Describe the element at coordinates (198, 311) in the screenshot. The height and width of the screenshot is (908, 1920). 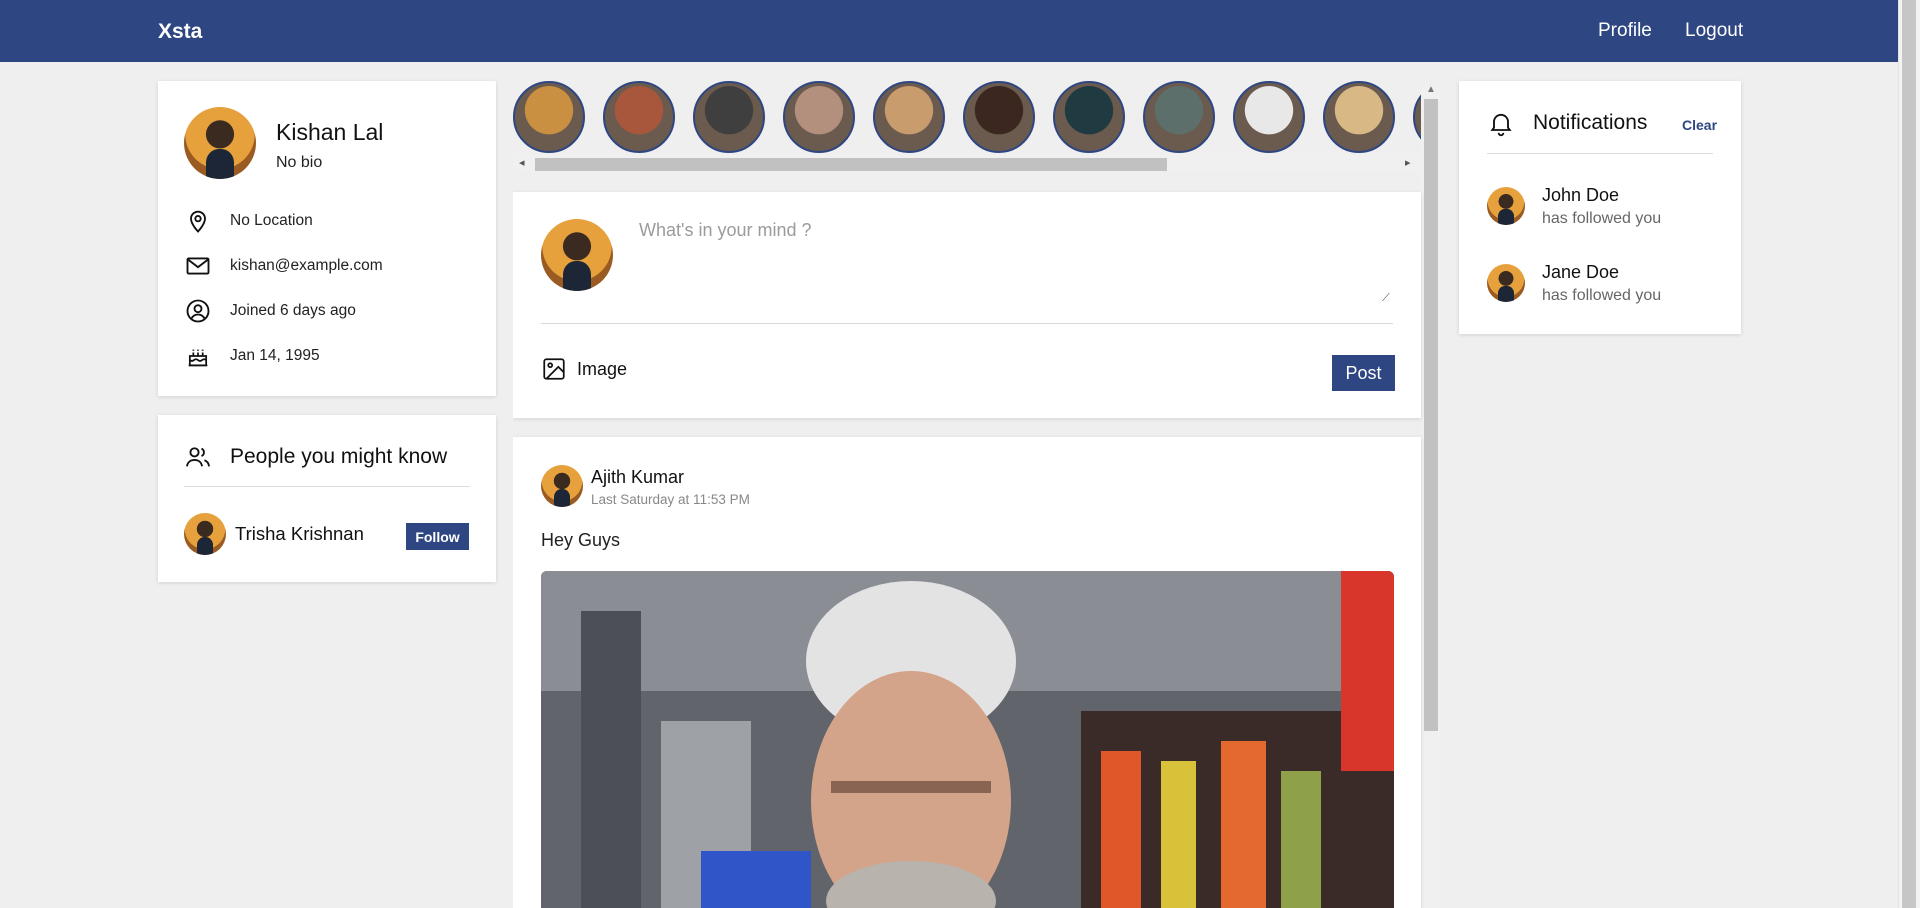
I see `user-circle-icon` at that location.